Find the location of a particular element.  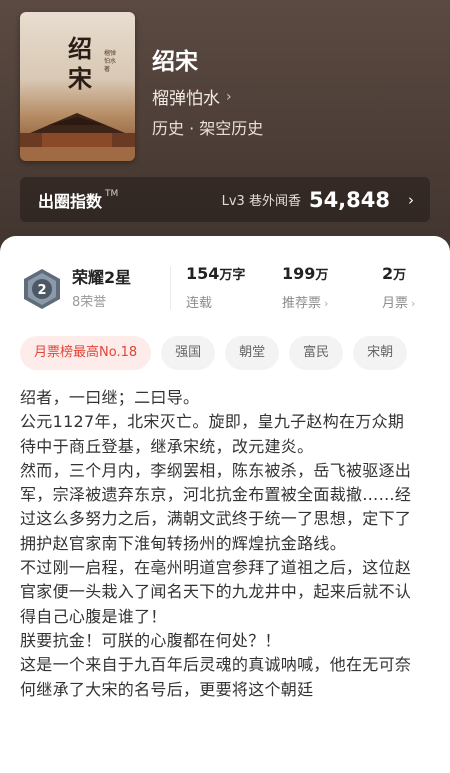

book-cover: 绍宋 榴弹怕水 著 is located at coordinates (77, 86).